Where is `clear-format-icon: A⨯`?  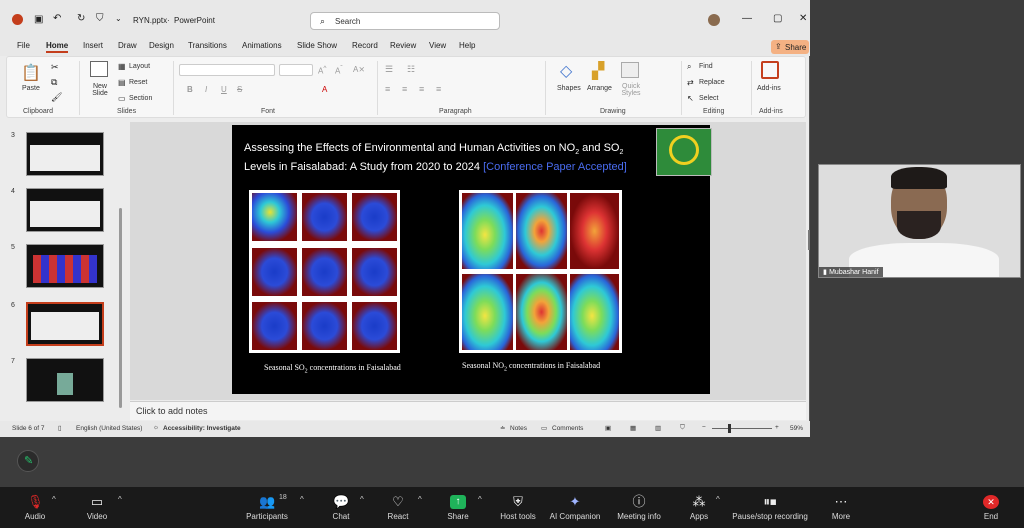 clear-format-icon: A⨯ is located at coordinates (359, 69).